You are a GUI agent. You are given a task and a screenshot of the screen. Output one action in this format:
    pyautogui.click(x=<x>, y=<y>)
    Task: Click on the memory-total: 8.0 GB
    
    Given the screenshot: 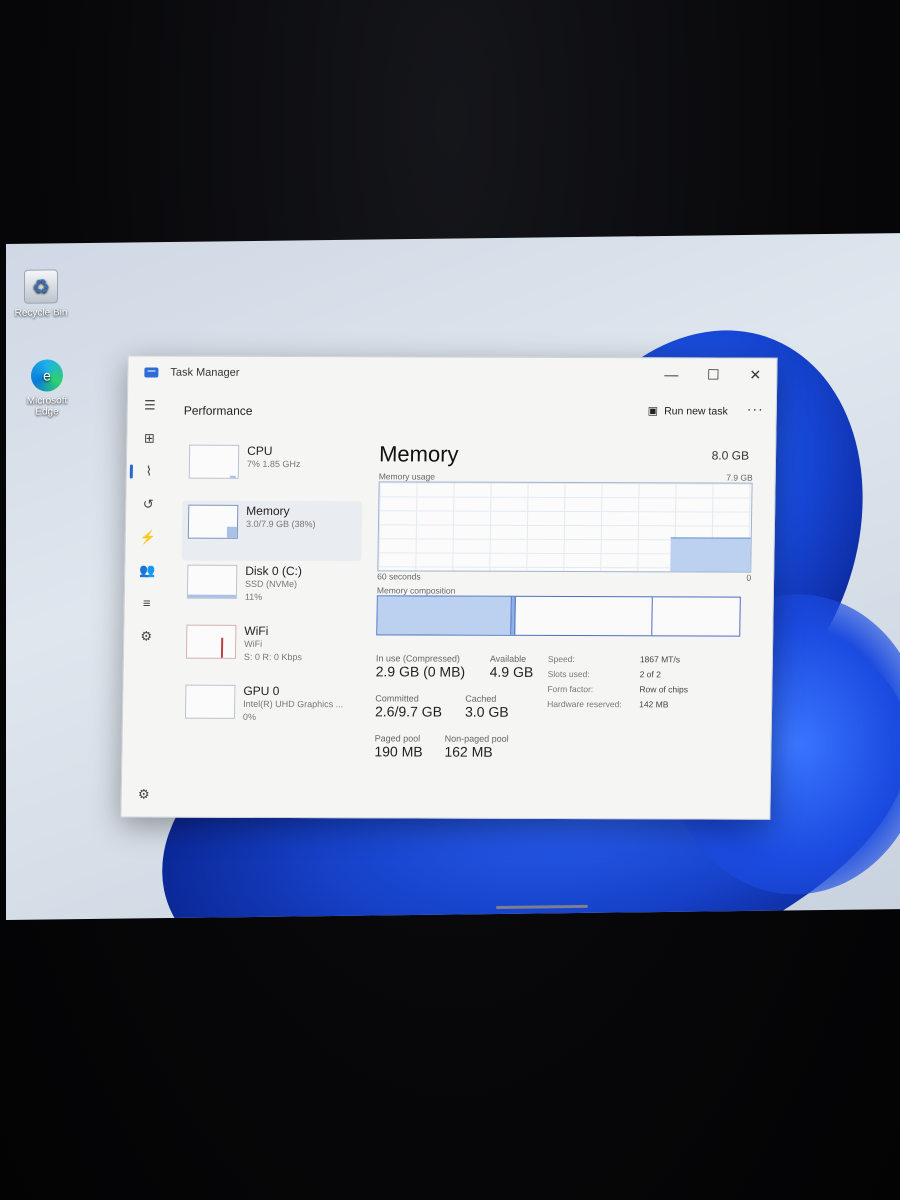 What is the action you would take?
    pyautogui.click(x=730, y=455)
    